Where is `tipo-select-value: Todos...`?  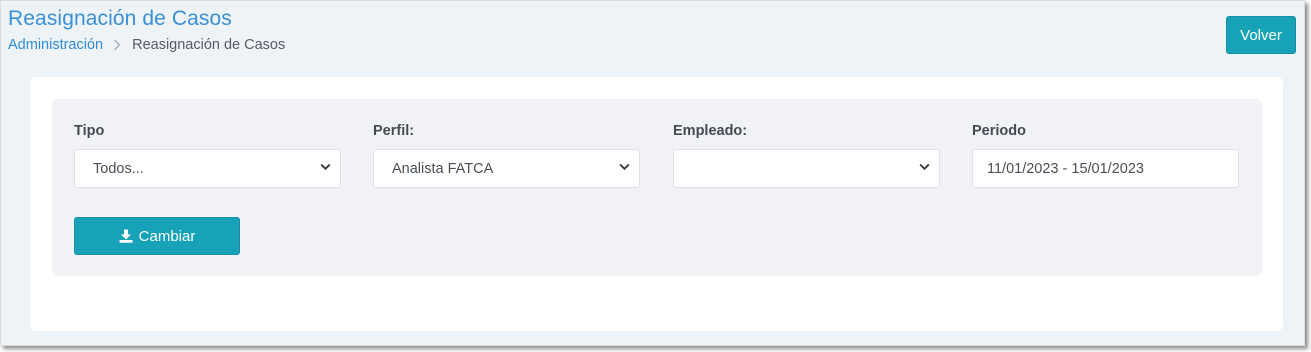 tipo-select-value: Todos... is located at coordinates (118, 168).